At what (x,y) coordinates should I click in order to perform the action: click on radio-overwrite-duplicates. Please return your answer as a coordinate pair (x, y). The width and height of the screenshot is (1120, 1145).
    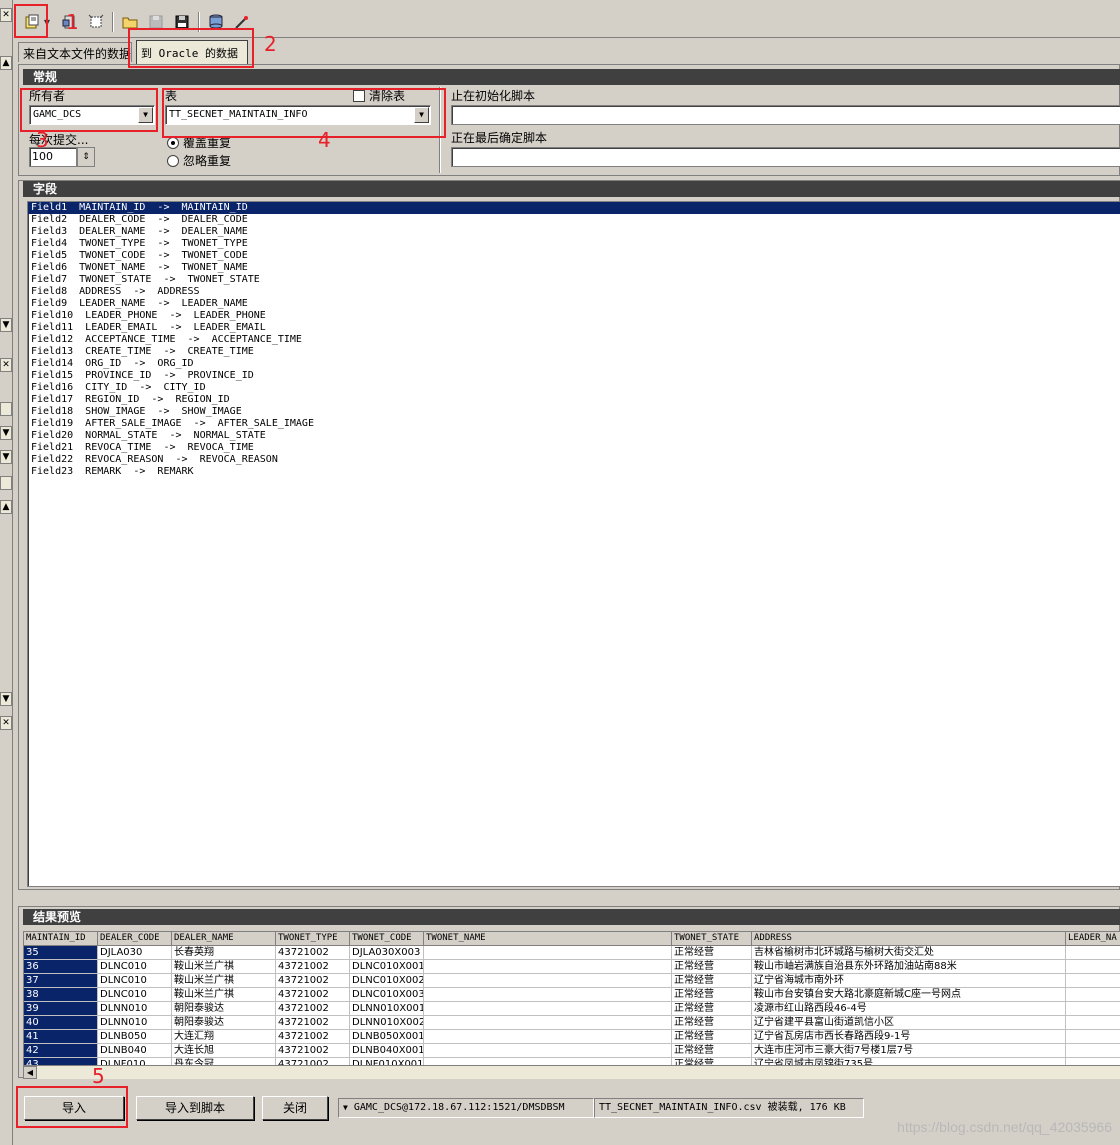
    Looking at the image, I should click on (173, 143).